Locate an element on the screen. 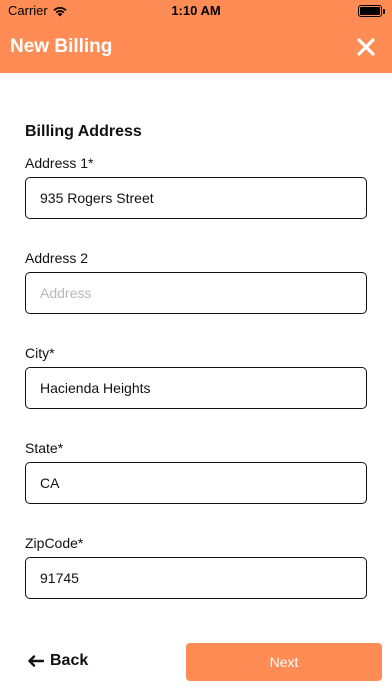 This screenshot has height=696, width=392. status-bar: Carrier 1:10 AM is located at coordinates (196, 11).